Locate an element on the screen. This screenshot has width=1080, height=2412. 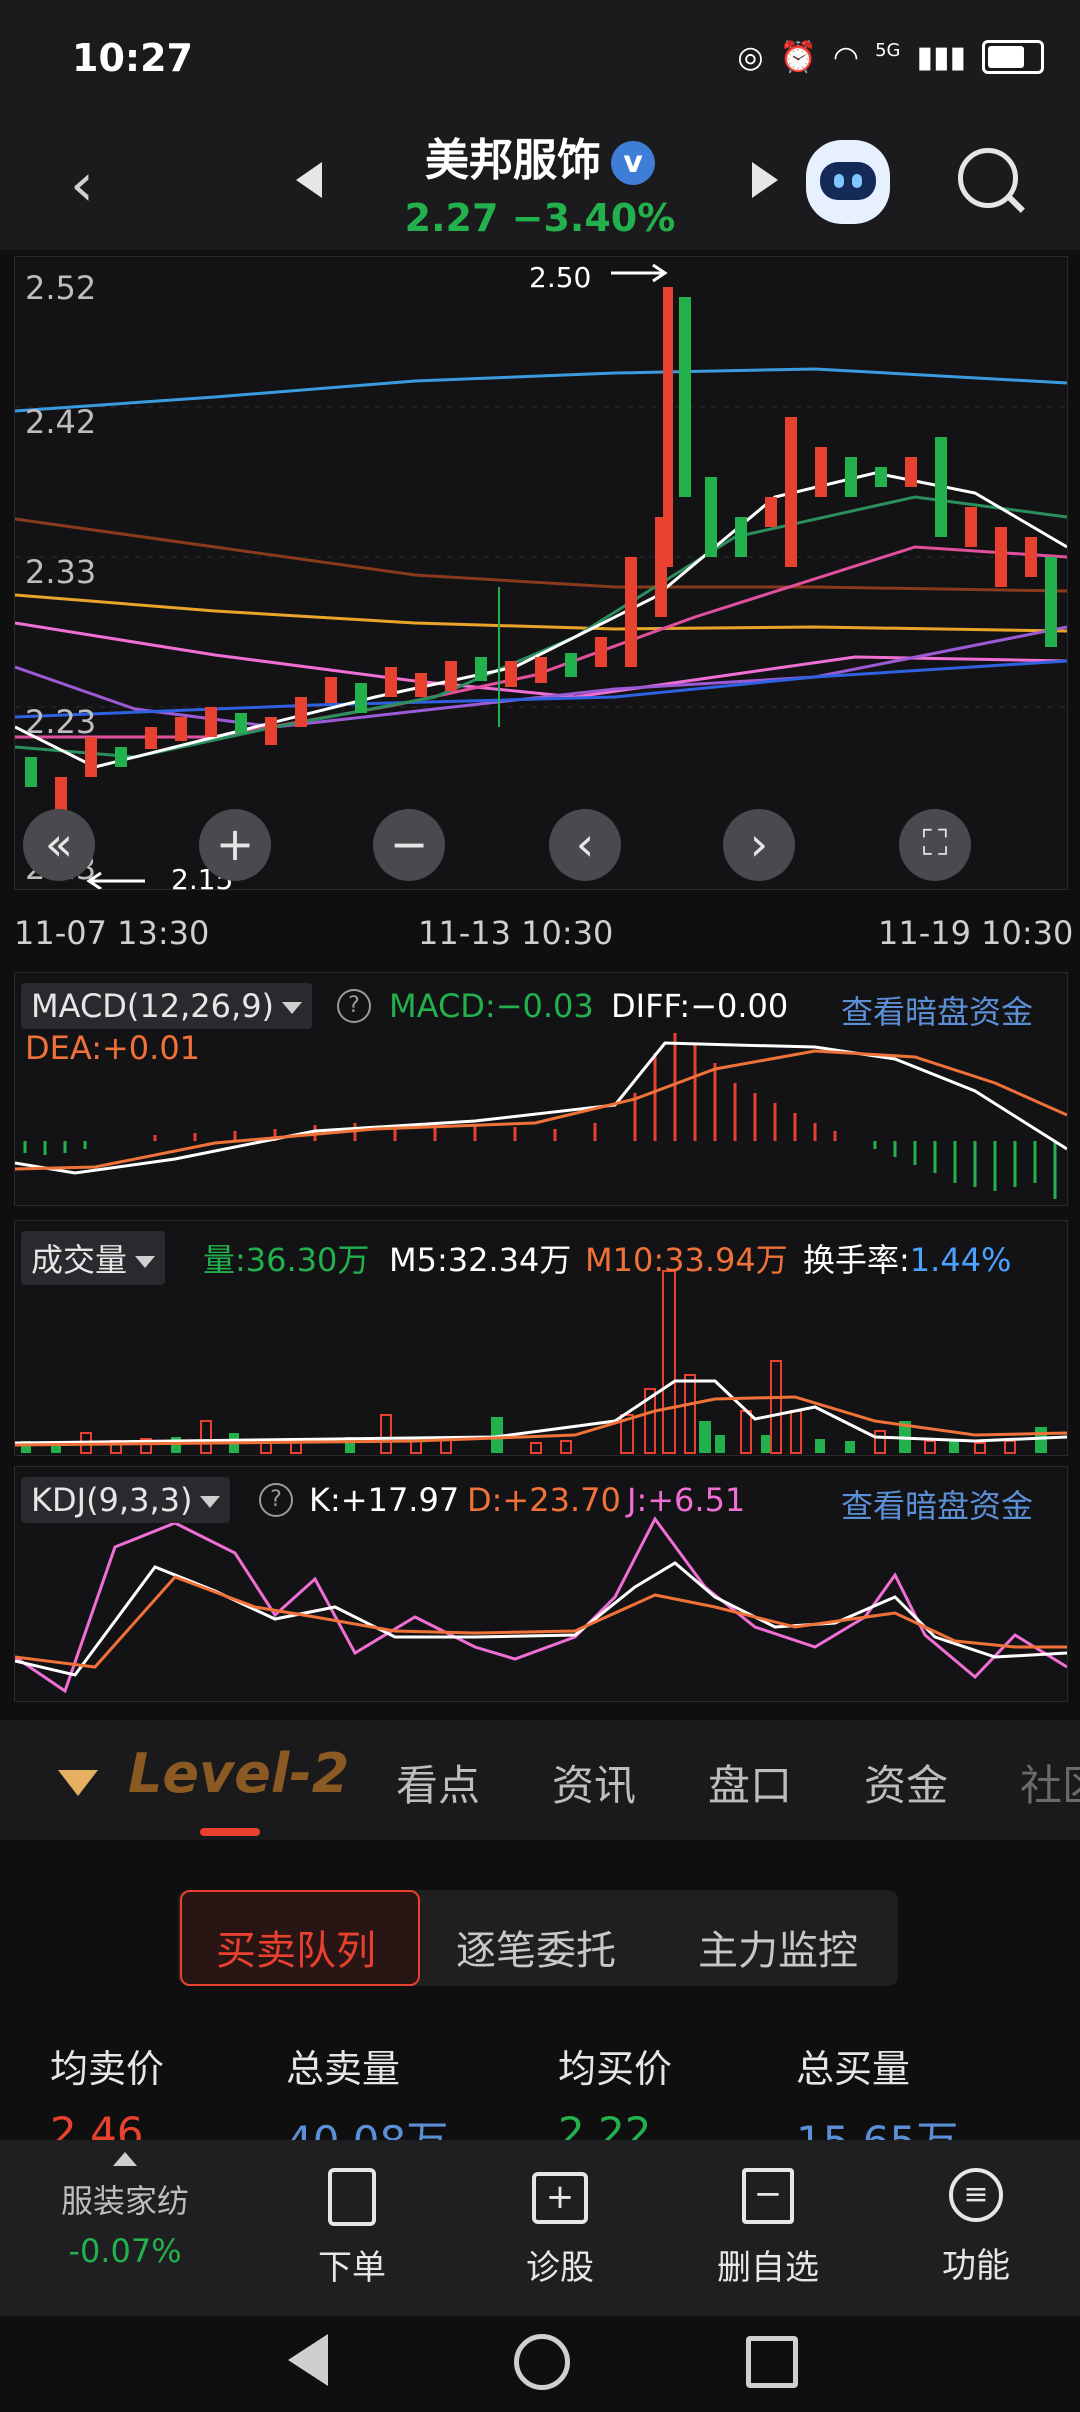
macd-help-icon: ? is located at coordinates (354, 1006).